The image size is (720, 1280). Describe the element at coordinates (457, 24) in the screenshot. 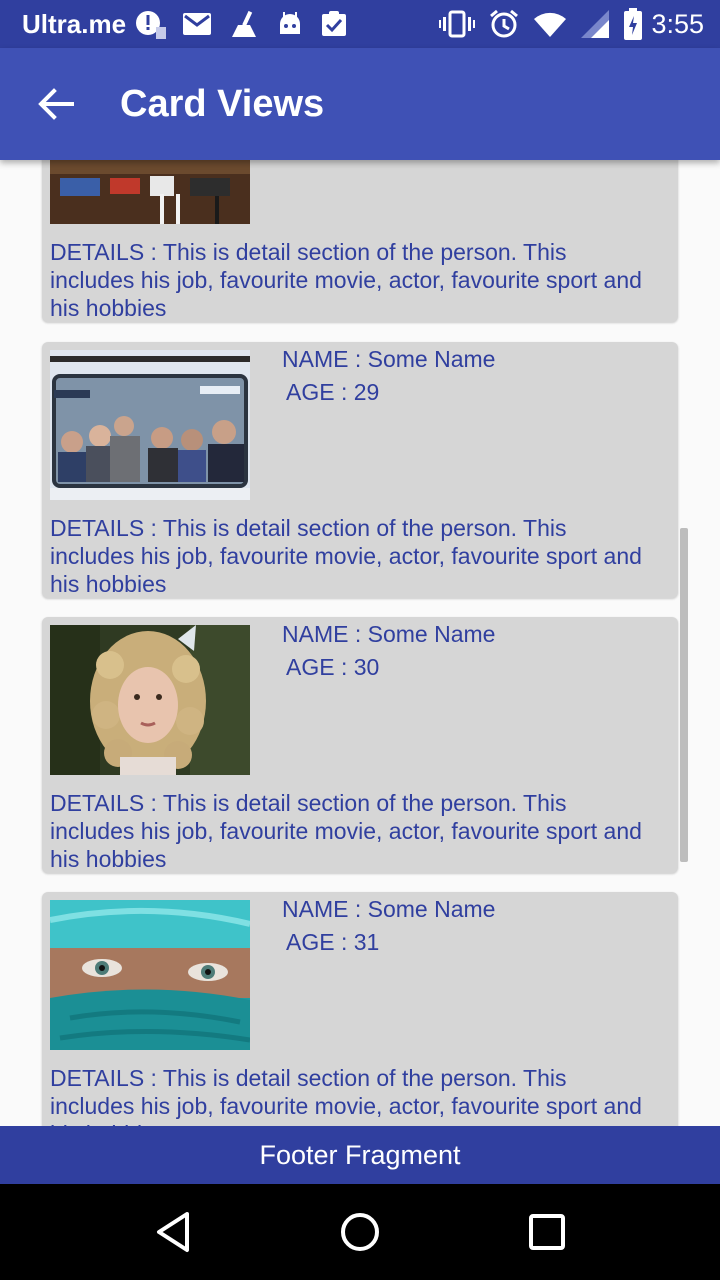

I see `vibrate-icon` at that location.